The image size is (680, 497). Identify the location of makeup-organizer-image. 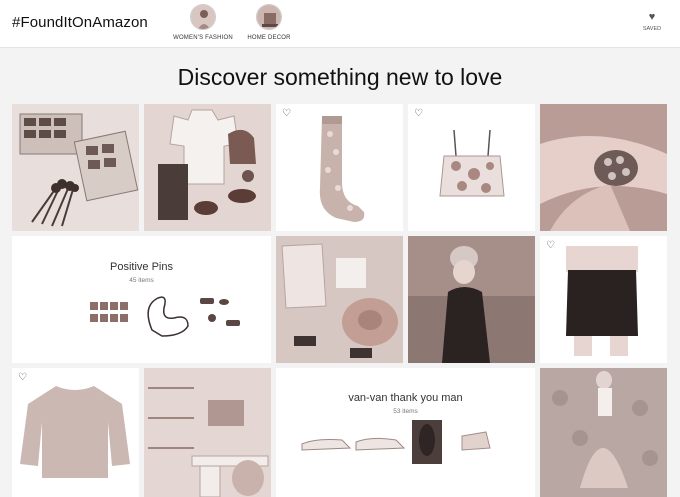
(75, 167).